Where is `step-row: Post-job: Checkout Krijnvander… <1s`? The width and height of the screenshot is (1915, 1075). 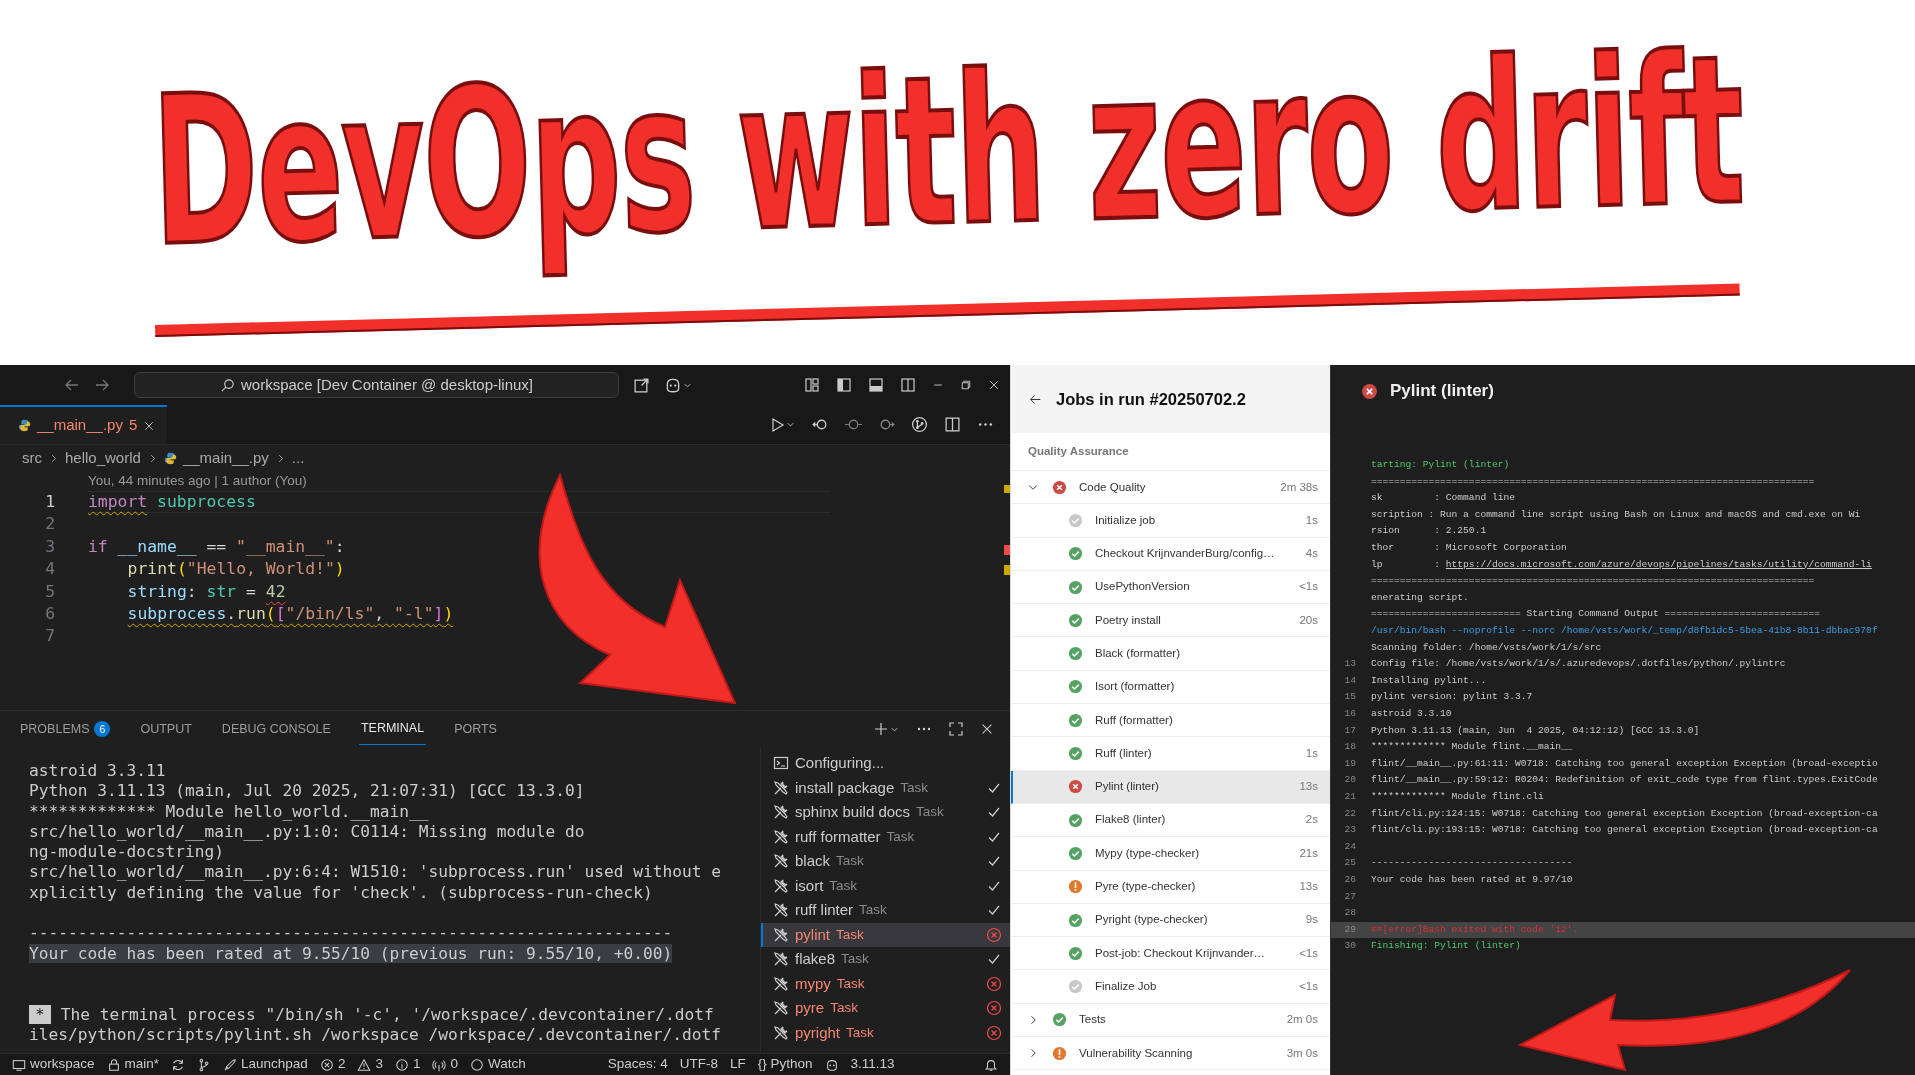 step-row: Post-job: Checkout Krijnvander… <1s is located at coordinates (1170, 954).